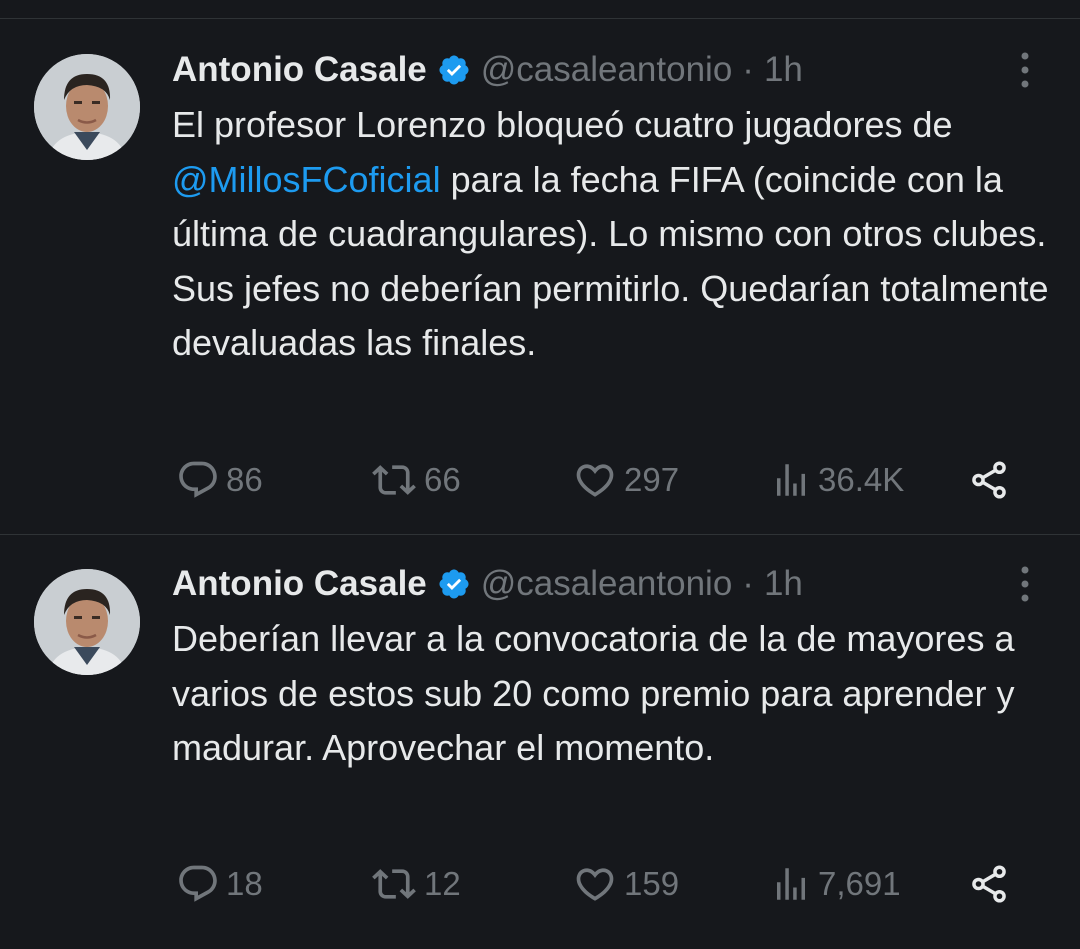 This screenshot has height=949, width=1080. What do you see at coordinates (306, 179) in the screenshot?
I see `mention-link: @MillosFCoficial` at bounding box center [306, 179].